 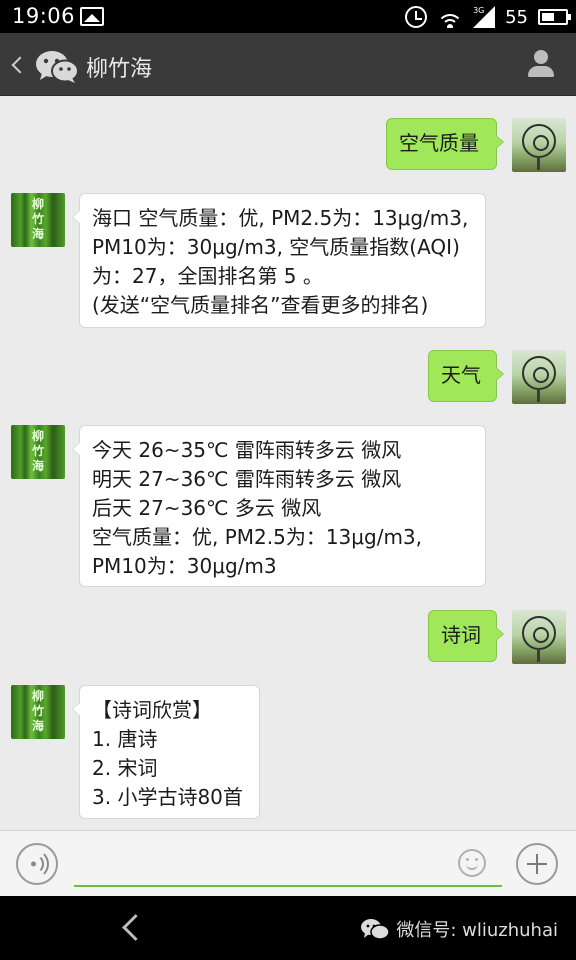 What do you see at coordinates (37, 864) in the screenshot?
I see `voice-input-button` at bounding box center [37, 864].